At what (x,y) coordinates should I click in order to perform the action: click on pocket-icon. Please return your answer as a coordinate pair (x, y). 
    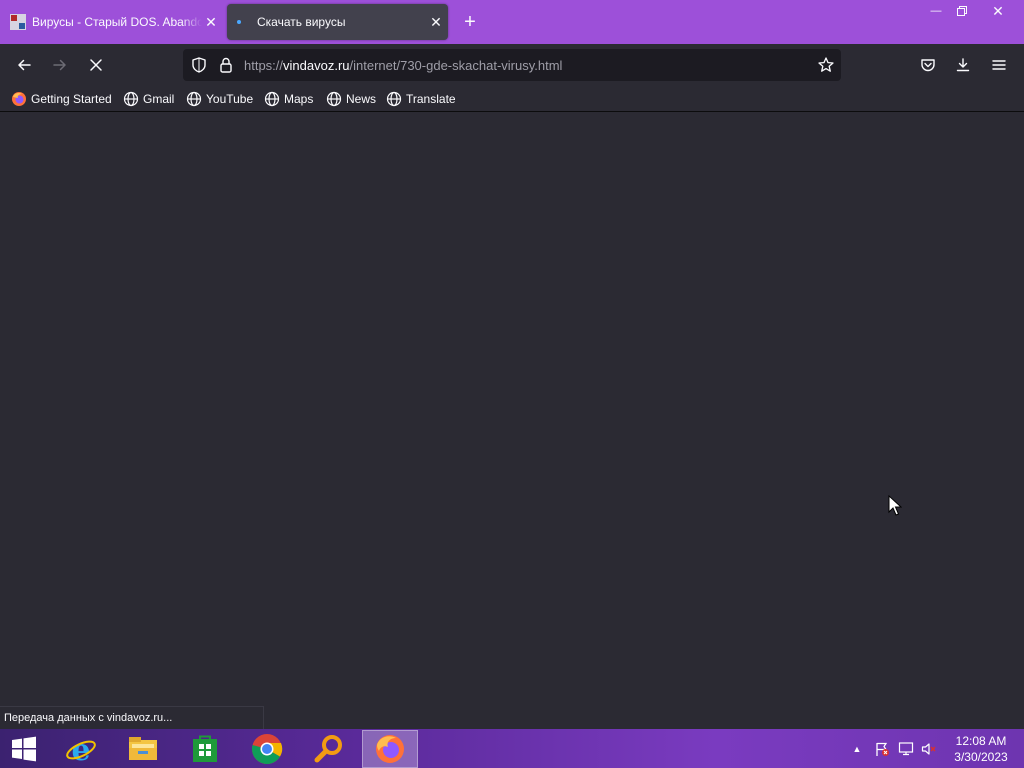
    Looking at the image, I should click on (928, 65).